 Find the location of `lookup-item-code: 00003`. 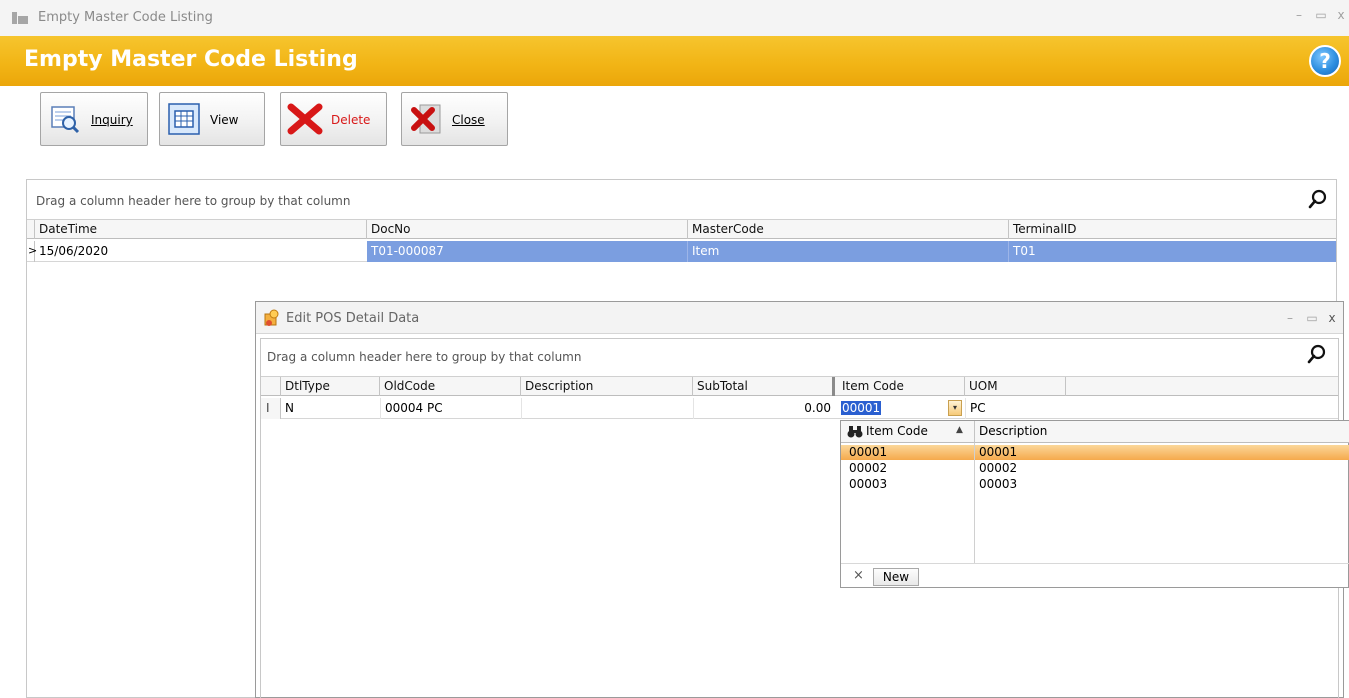

lookup-item-code: 00003 is located at coordinates (868, 484).